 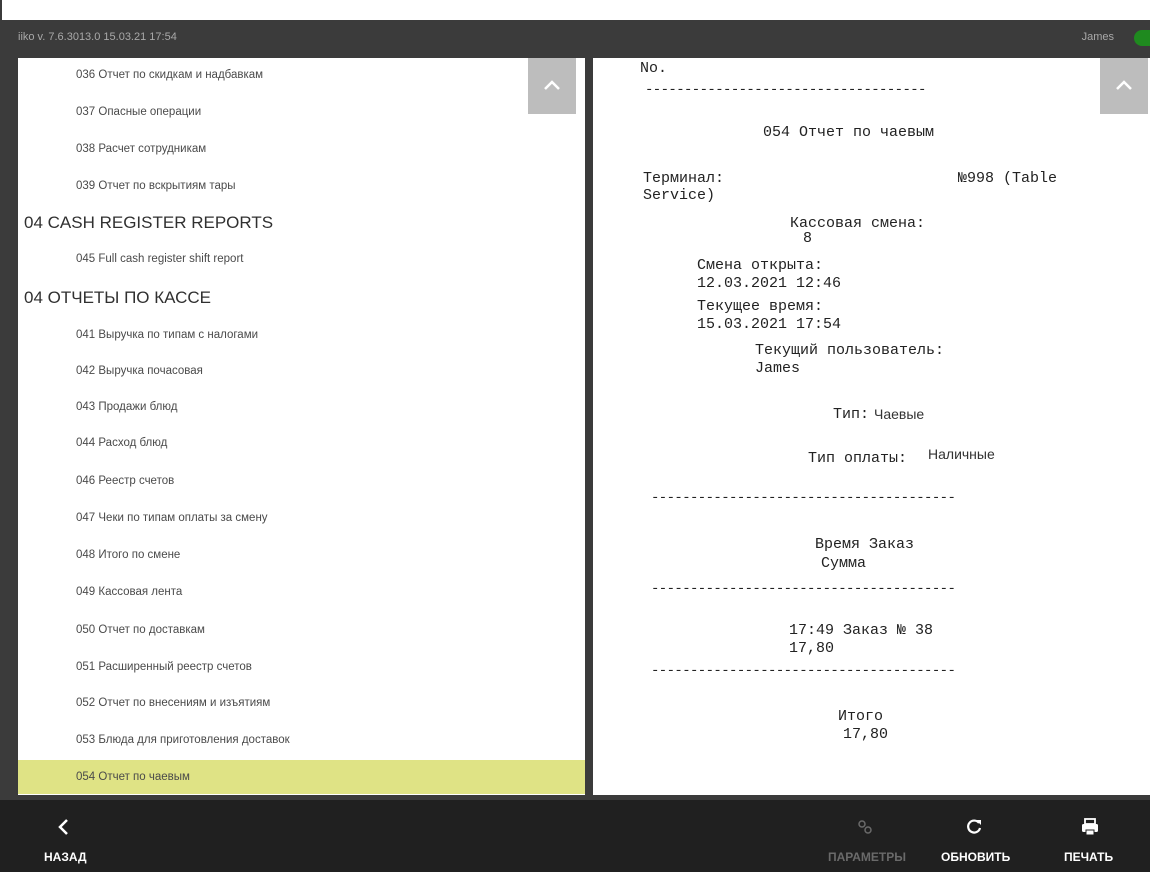 What do you see at coordinates (866, 734) in the screenshot?
I see `total-value: 17,80` at bounding box center [866, 734].